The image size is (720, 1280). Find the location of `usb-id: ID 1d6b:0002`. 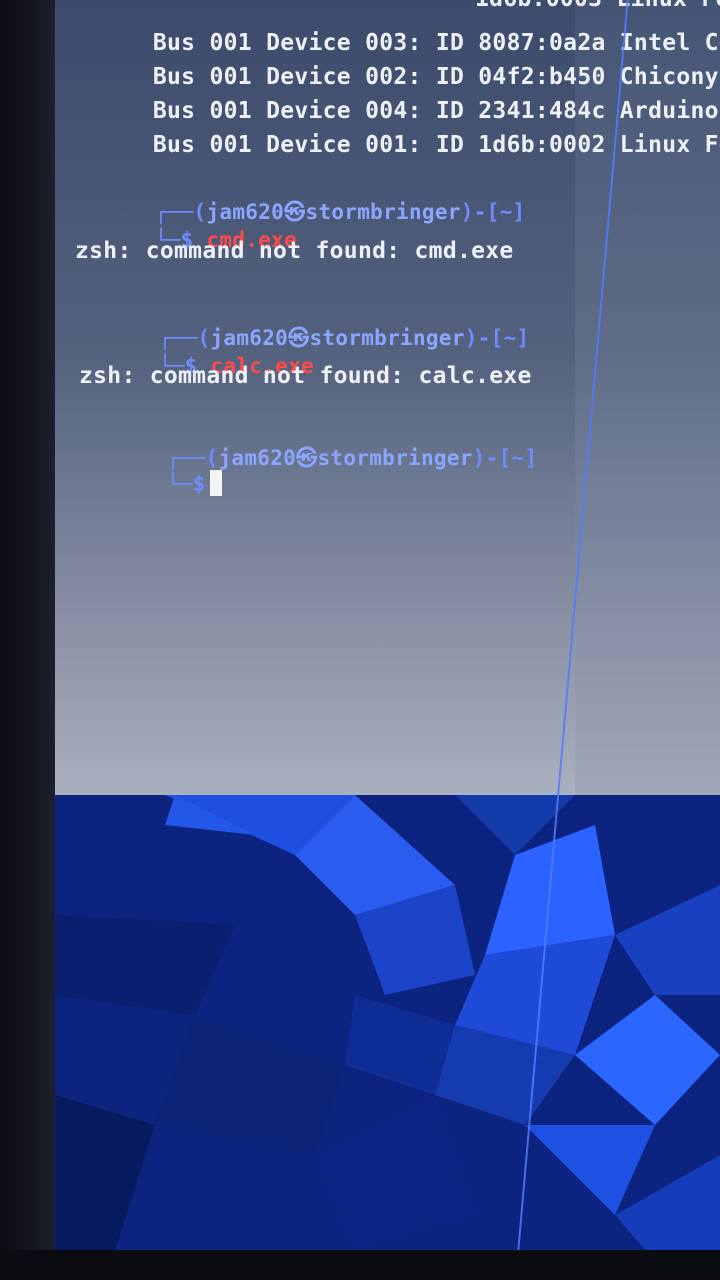

usb-id: ID 1d6b:0002 is located at coordinates (520, 145).